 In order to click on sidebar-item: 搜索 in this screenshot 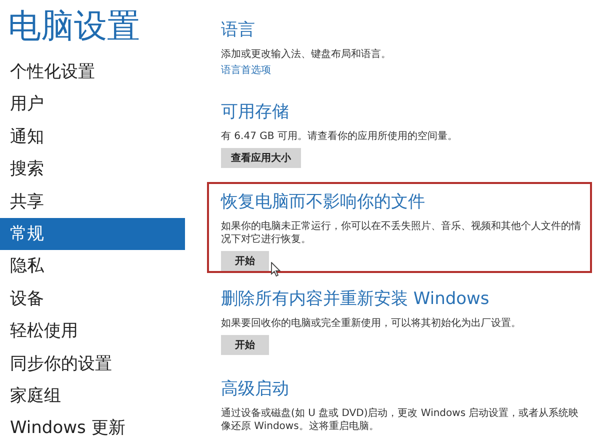, I will do `click(92, 169)`.